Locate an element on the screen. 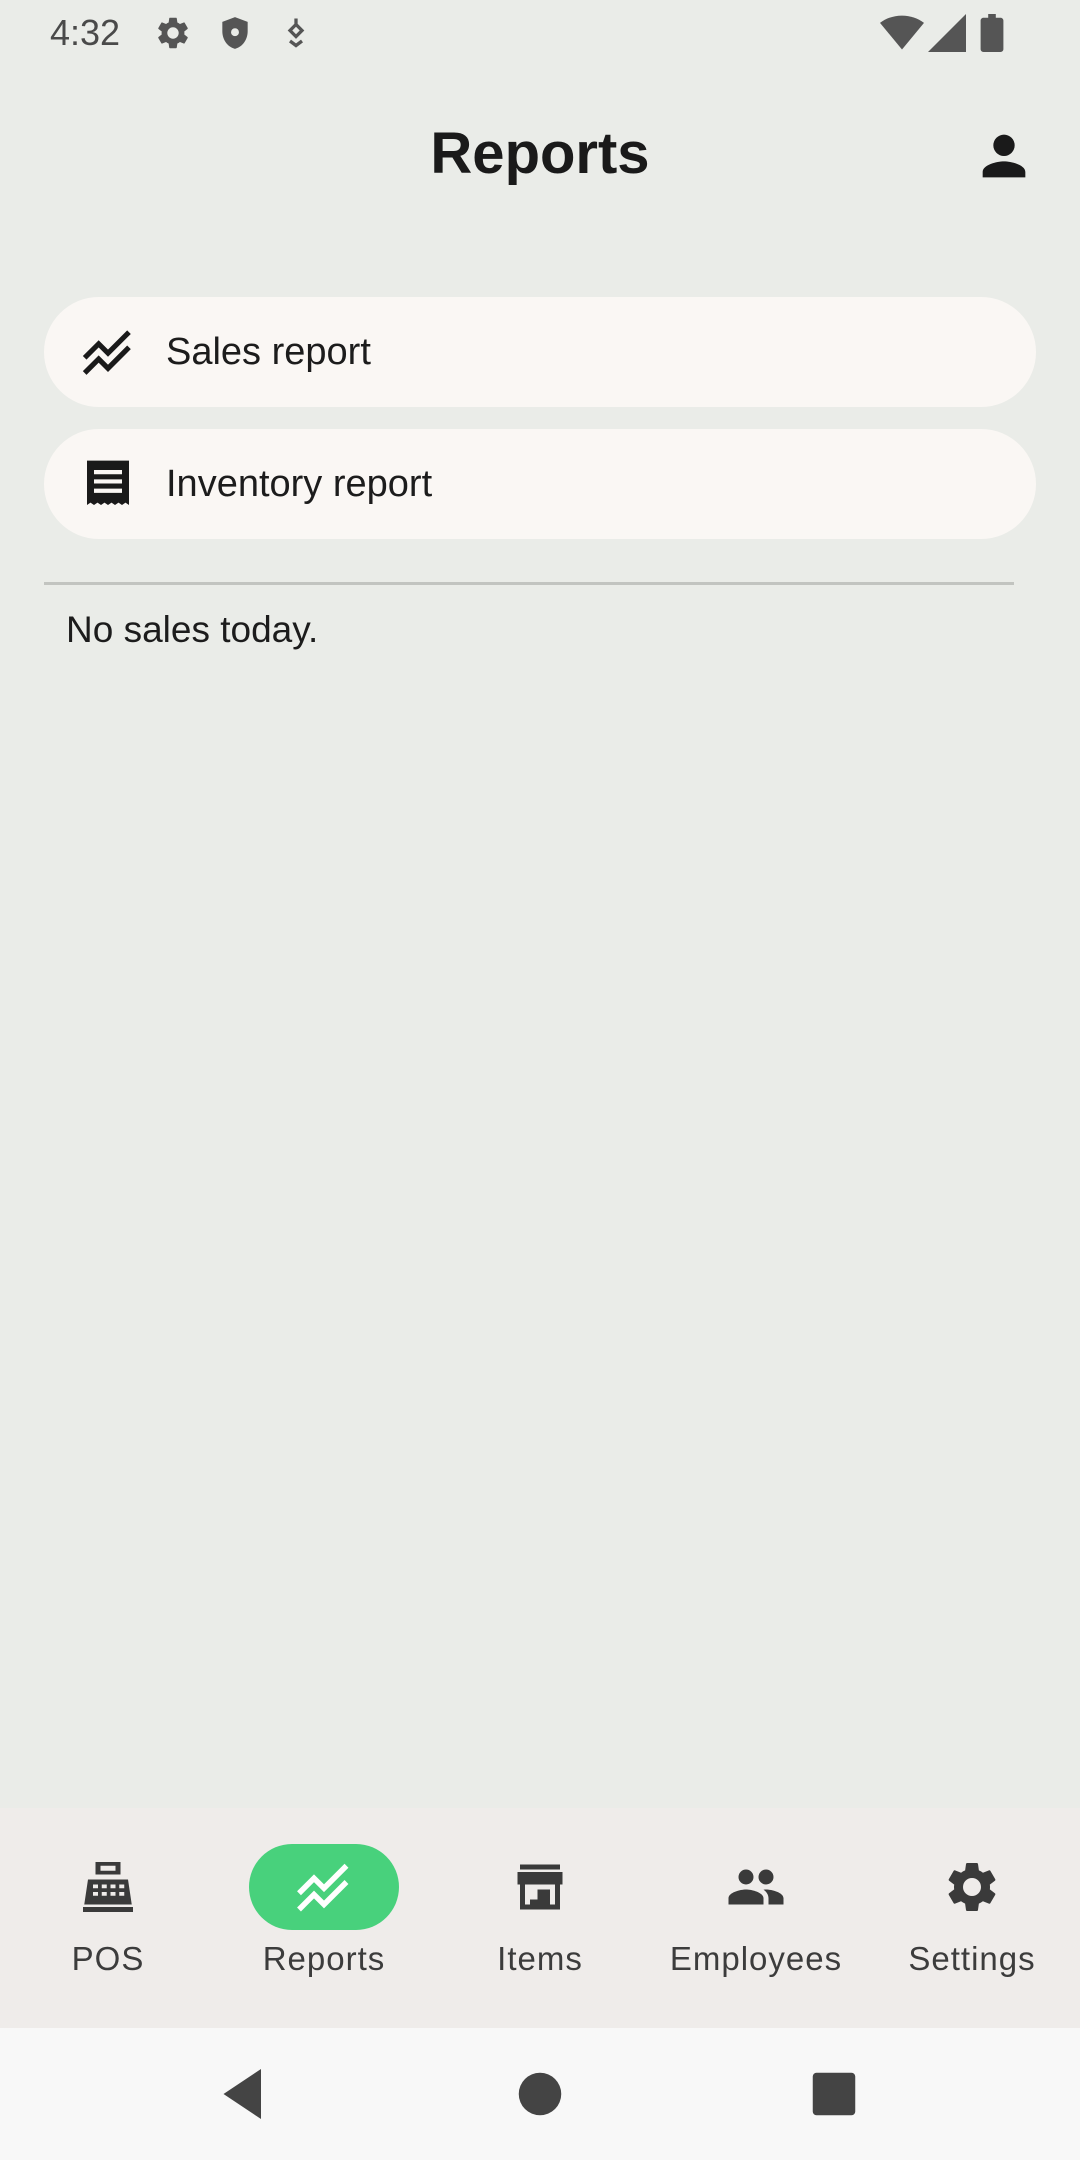 The width and height of the screenshot is (1080, 2160). status-time: 4:32 is located at coordinates (85, 32).